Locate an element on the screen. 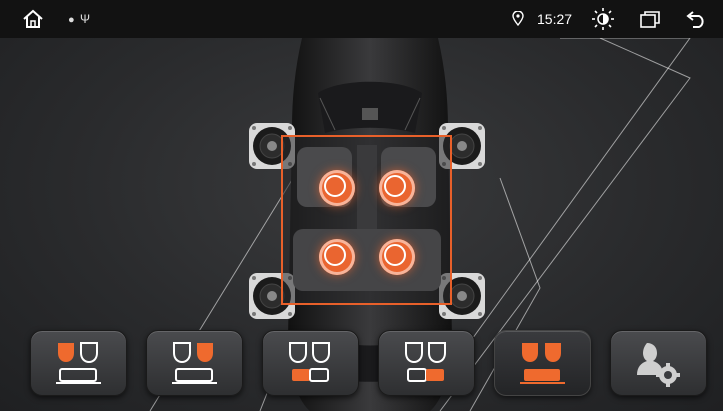  seat-focus-front-left is located at coordinates (337, 188).